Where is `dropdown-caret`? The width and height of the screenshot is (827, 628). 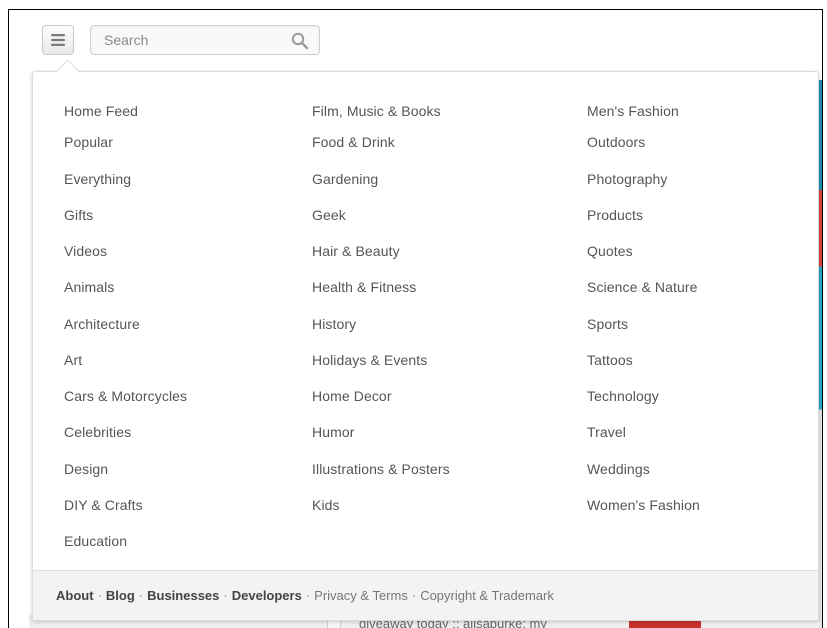
dropdown-caret is located at coordinates (67, 71).